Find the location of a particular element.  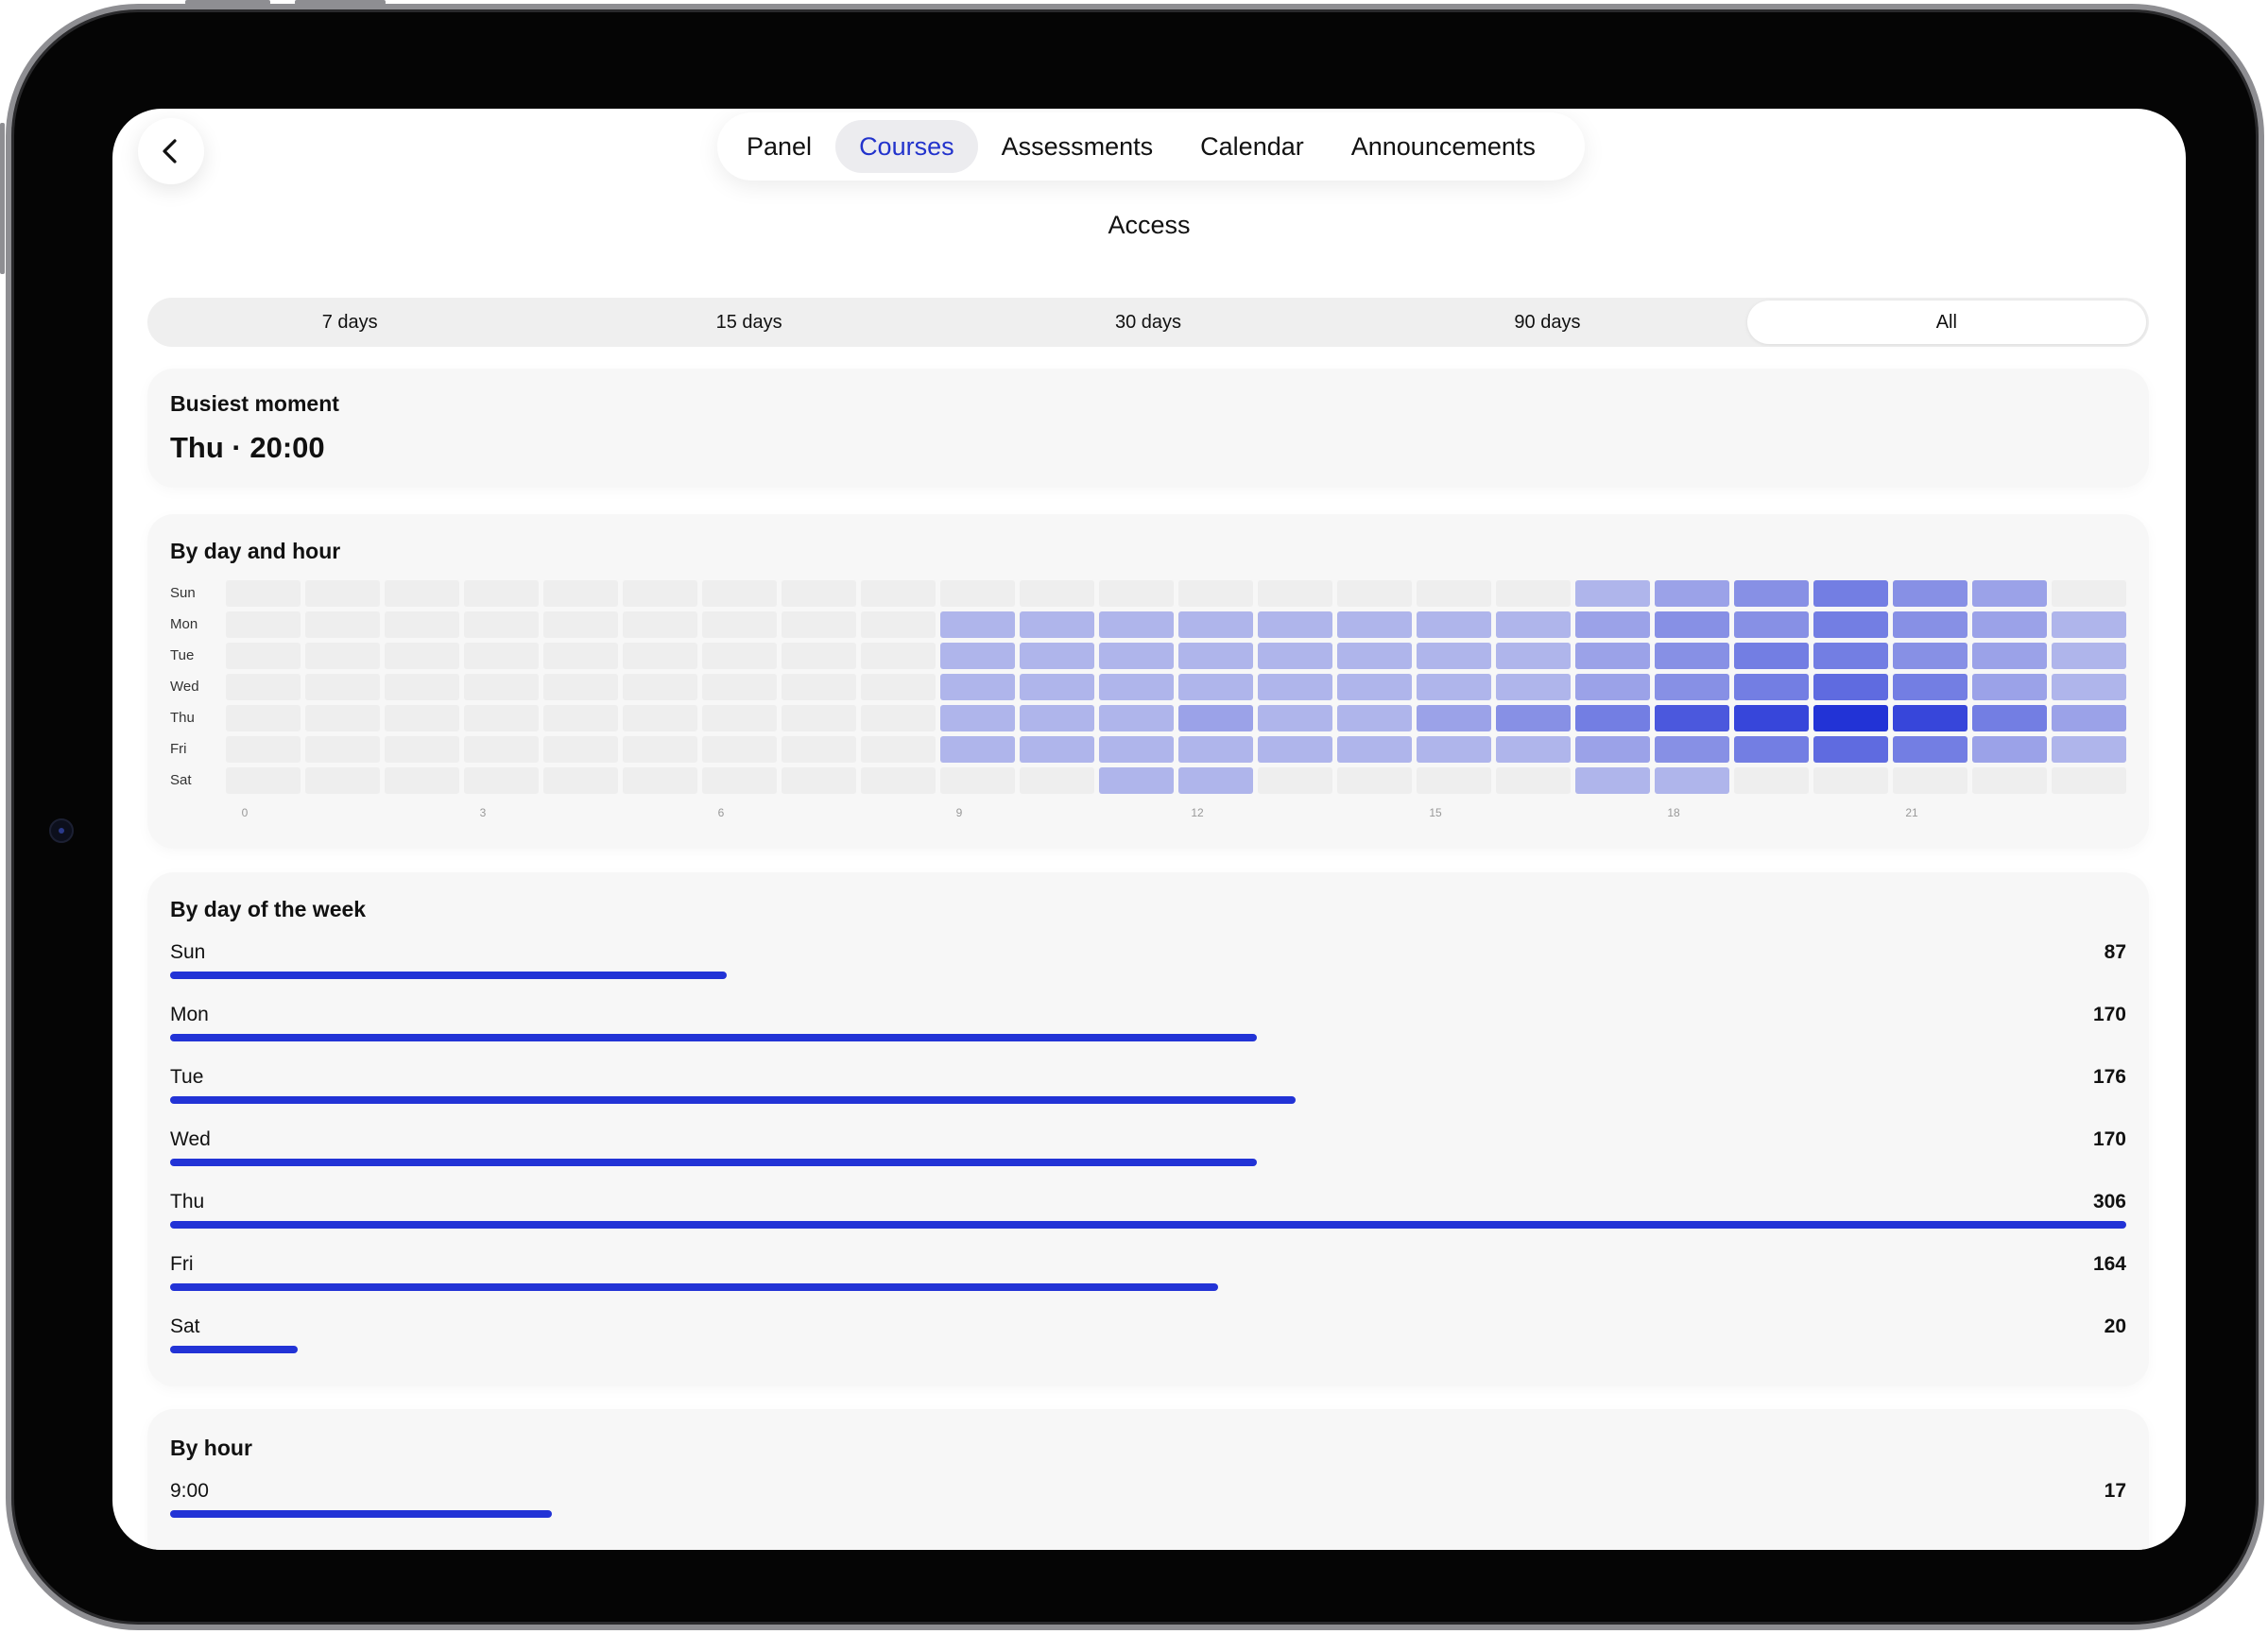

back-button is located at coordinates (171, 151).